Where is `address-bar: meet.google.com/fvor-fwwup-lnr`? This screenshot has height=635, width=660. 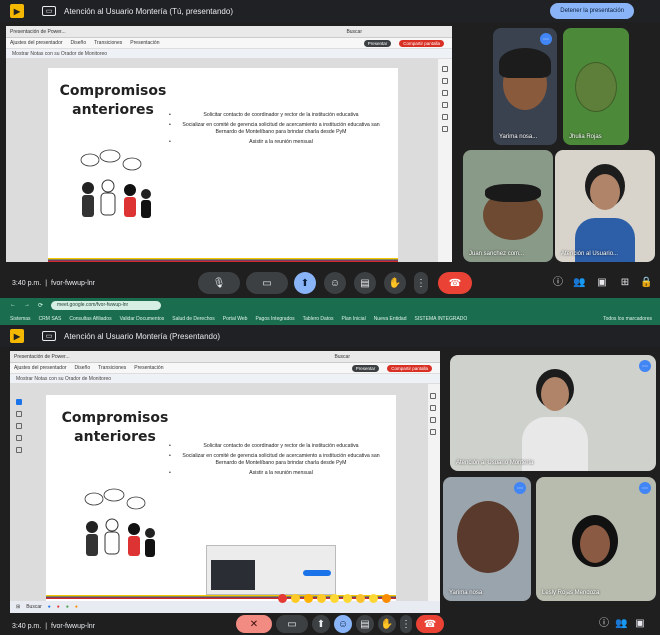 address-bar: meet.google.com/fvor-fwwup-lnr is located at coordinates (106, 305).